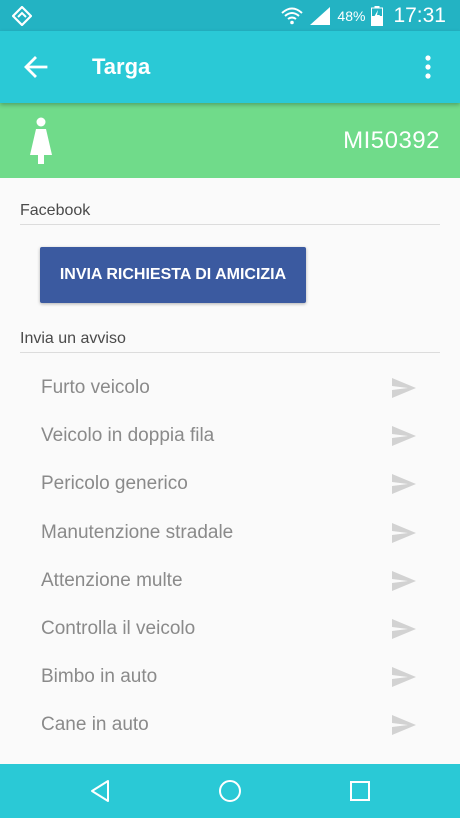  I want to click on clock: 17:31, so click(419, 15).